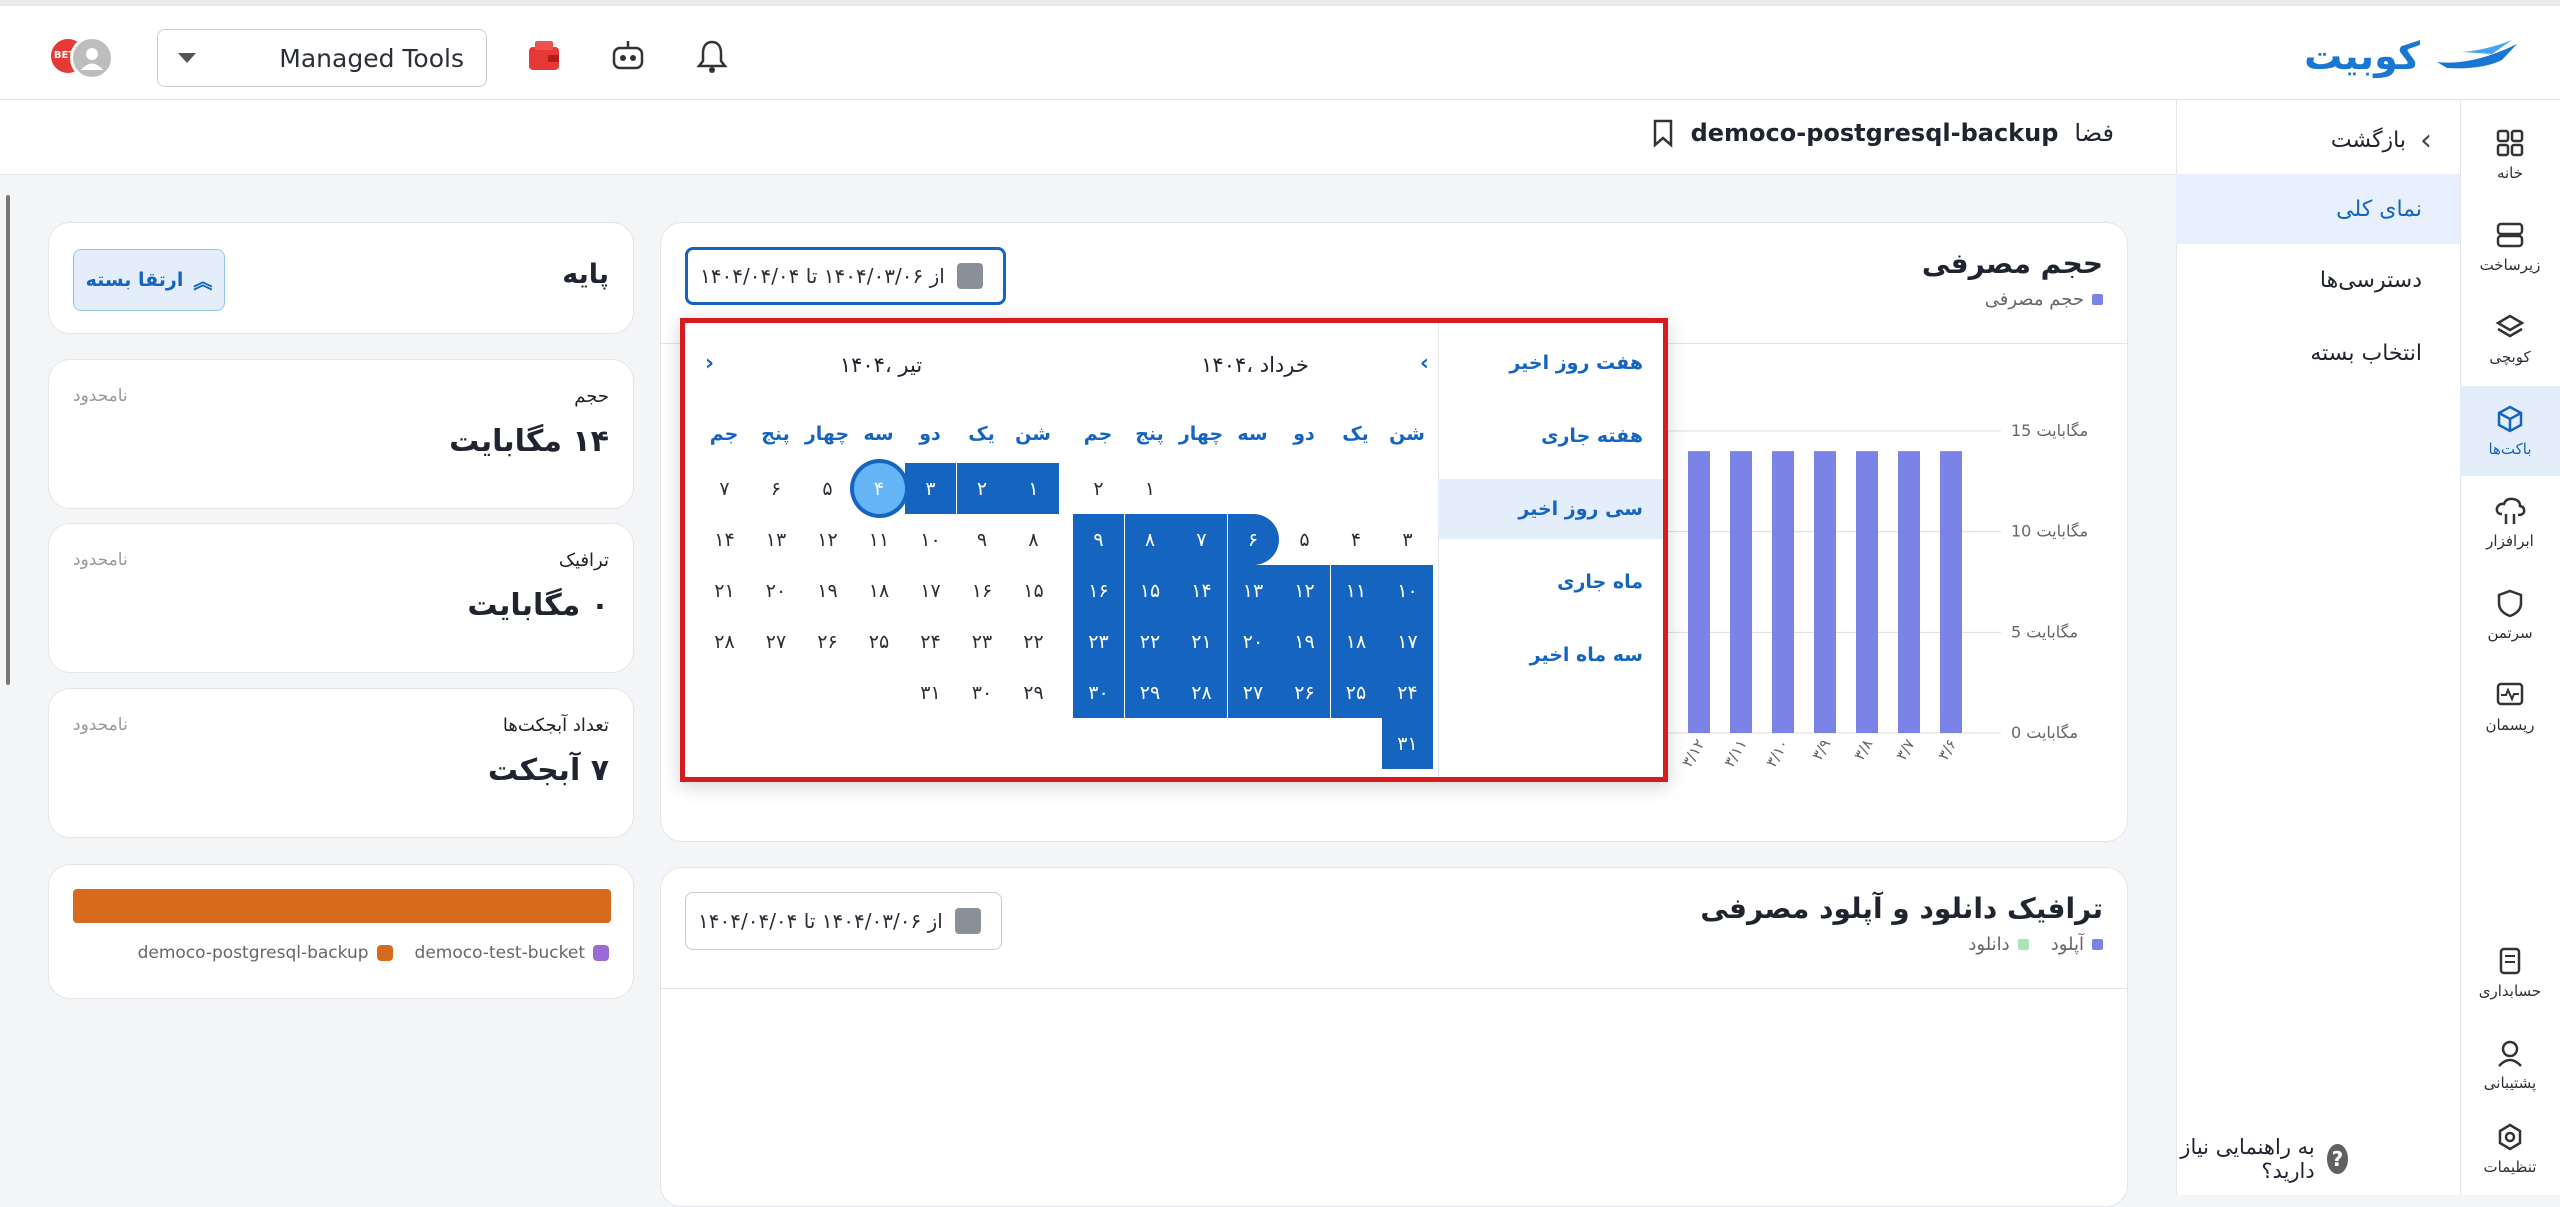 Image resolution: width=2560 pixels, height=1207 pixels. I want to click on sidebar-item-security: سرتمن, so click(2510, 615).